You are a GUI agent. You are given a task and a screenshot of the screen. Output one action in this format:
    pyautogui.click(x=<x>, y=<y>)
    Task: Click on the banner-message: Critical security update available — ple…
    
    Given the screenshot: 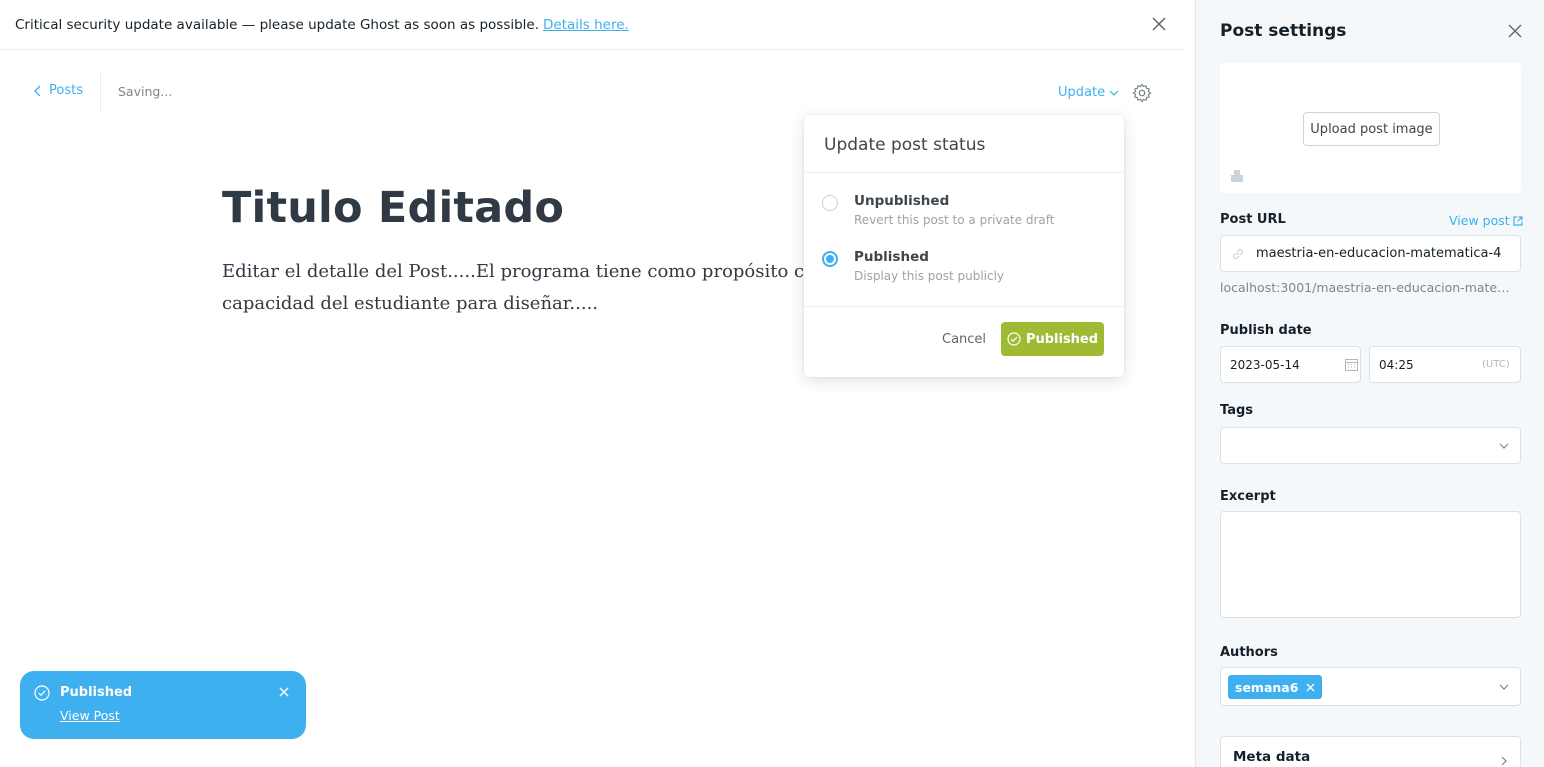 What is the action you would take?
    pyautogui.click(x=277, y=24)
    